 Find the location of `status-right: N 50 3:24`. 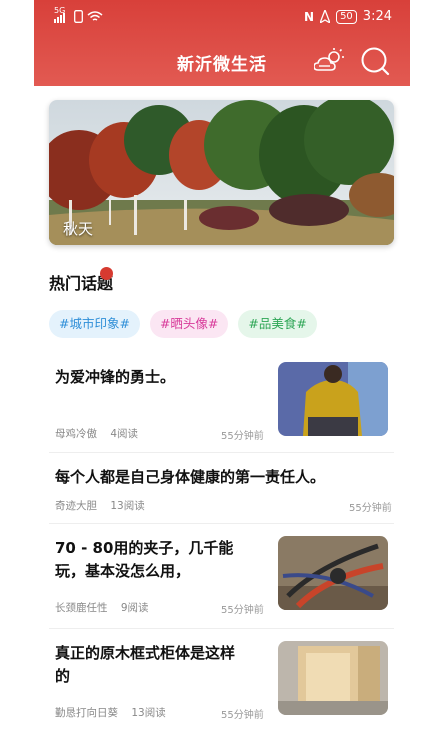

status-right: N 50 3:24 is located at coordinates (348, 16).